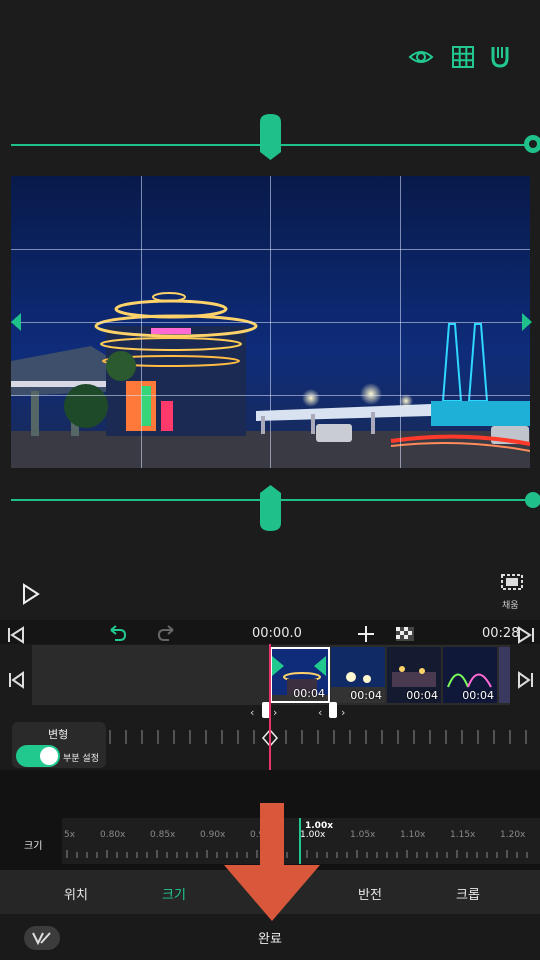 Image resolution: width=540 pixels, height=960 pixels. I want to click on tab-position: 위치, so click(76, 893).